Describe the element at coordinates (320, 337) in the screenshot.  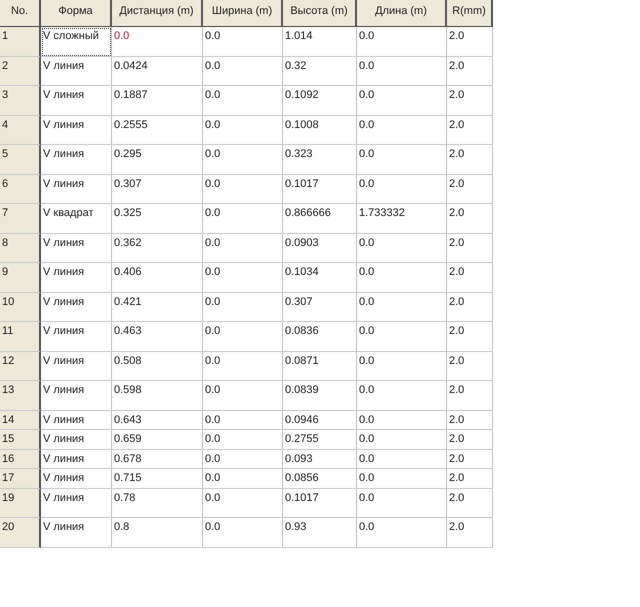
I see `table-cell: 0.0836` at that location.